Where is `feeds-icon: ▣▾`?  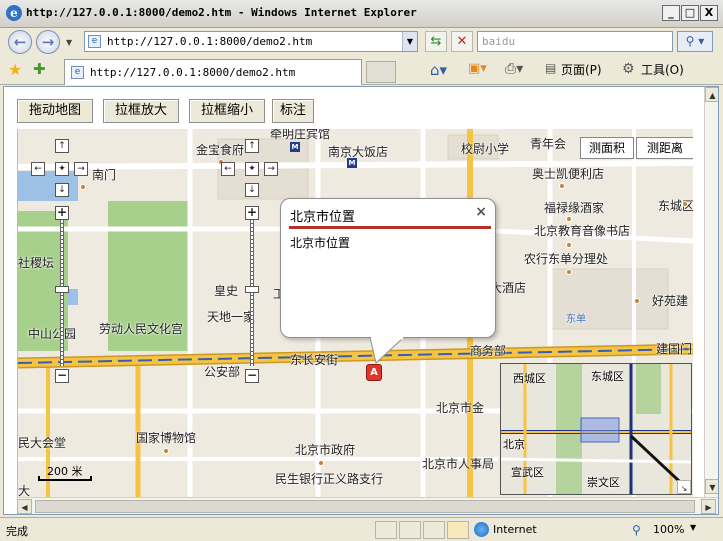 feeds-icon: ▣▾ is located at coordinates (477, 68).